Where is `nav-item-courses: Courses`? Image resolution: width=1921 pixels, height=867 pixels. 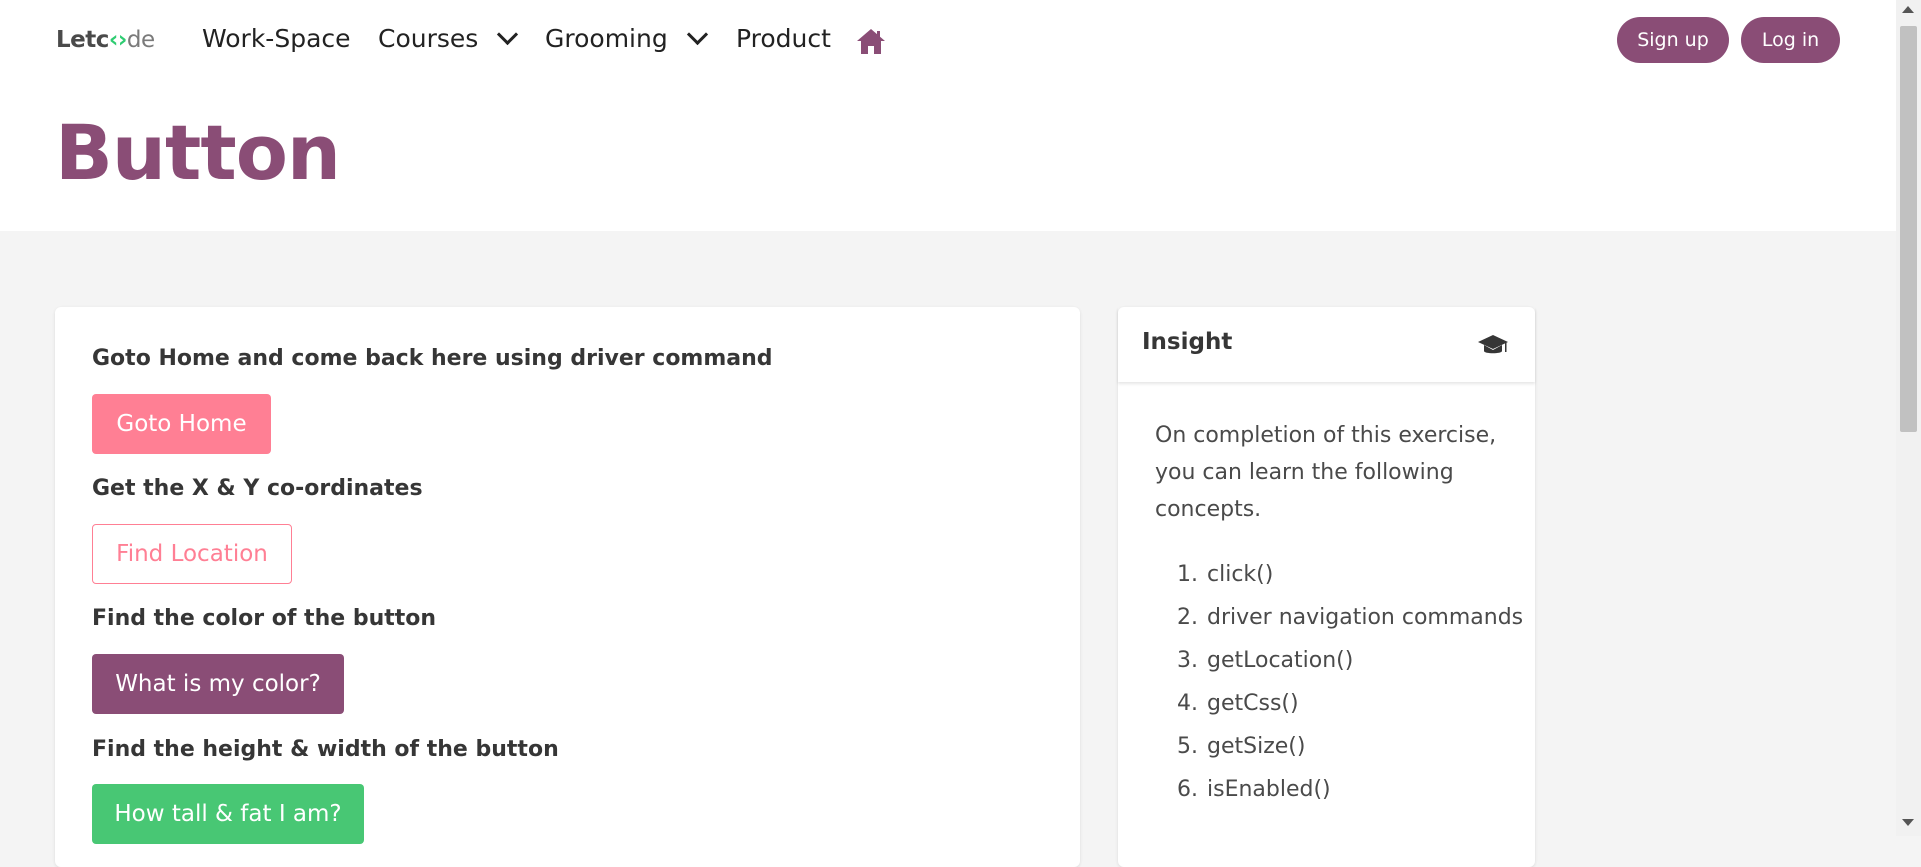
nav-item-courses: Courses is located at coordinates (448, 38).